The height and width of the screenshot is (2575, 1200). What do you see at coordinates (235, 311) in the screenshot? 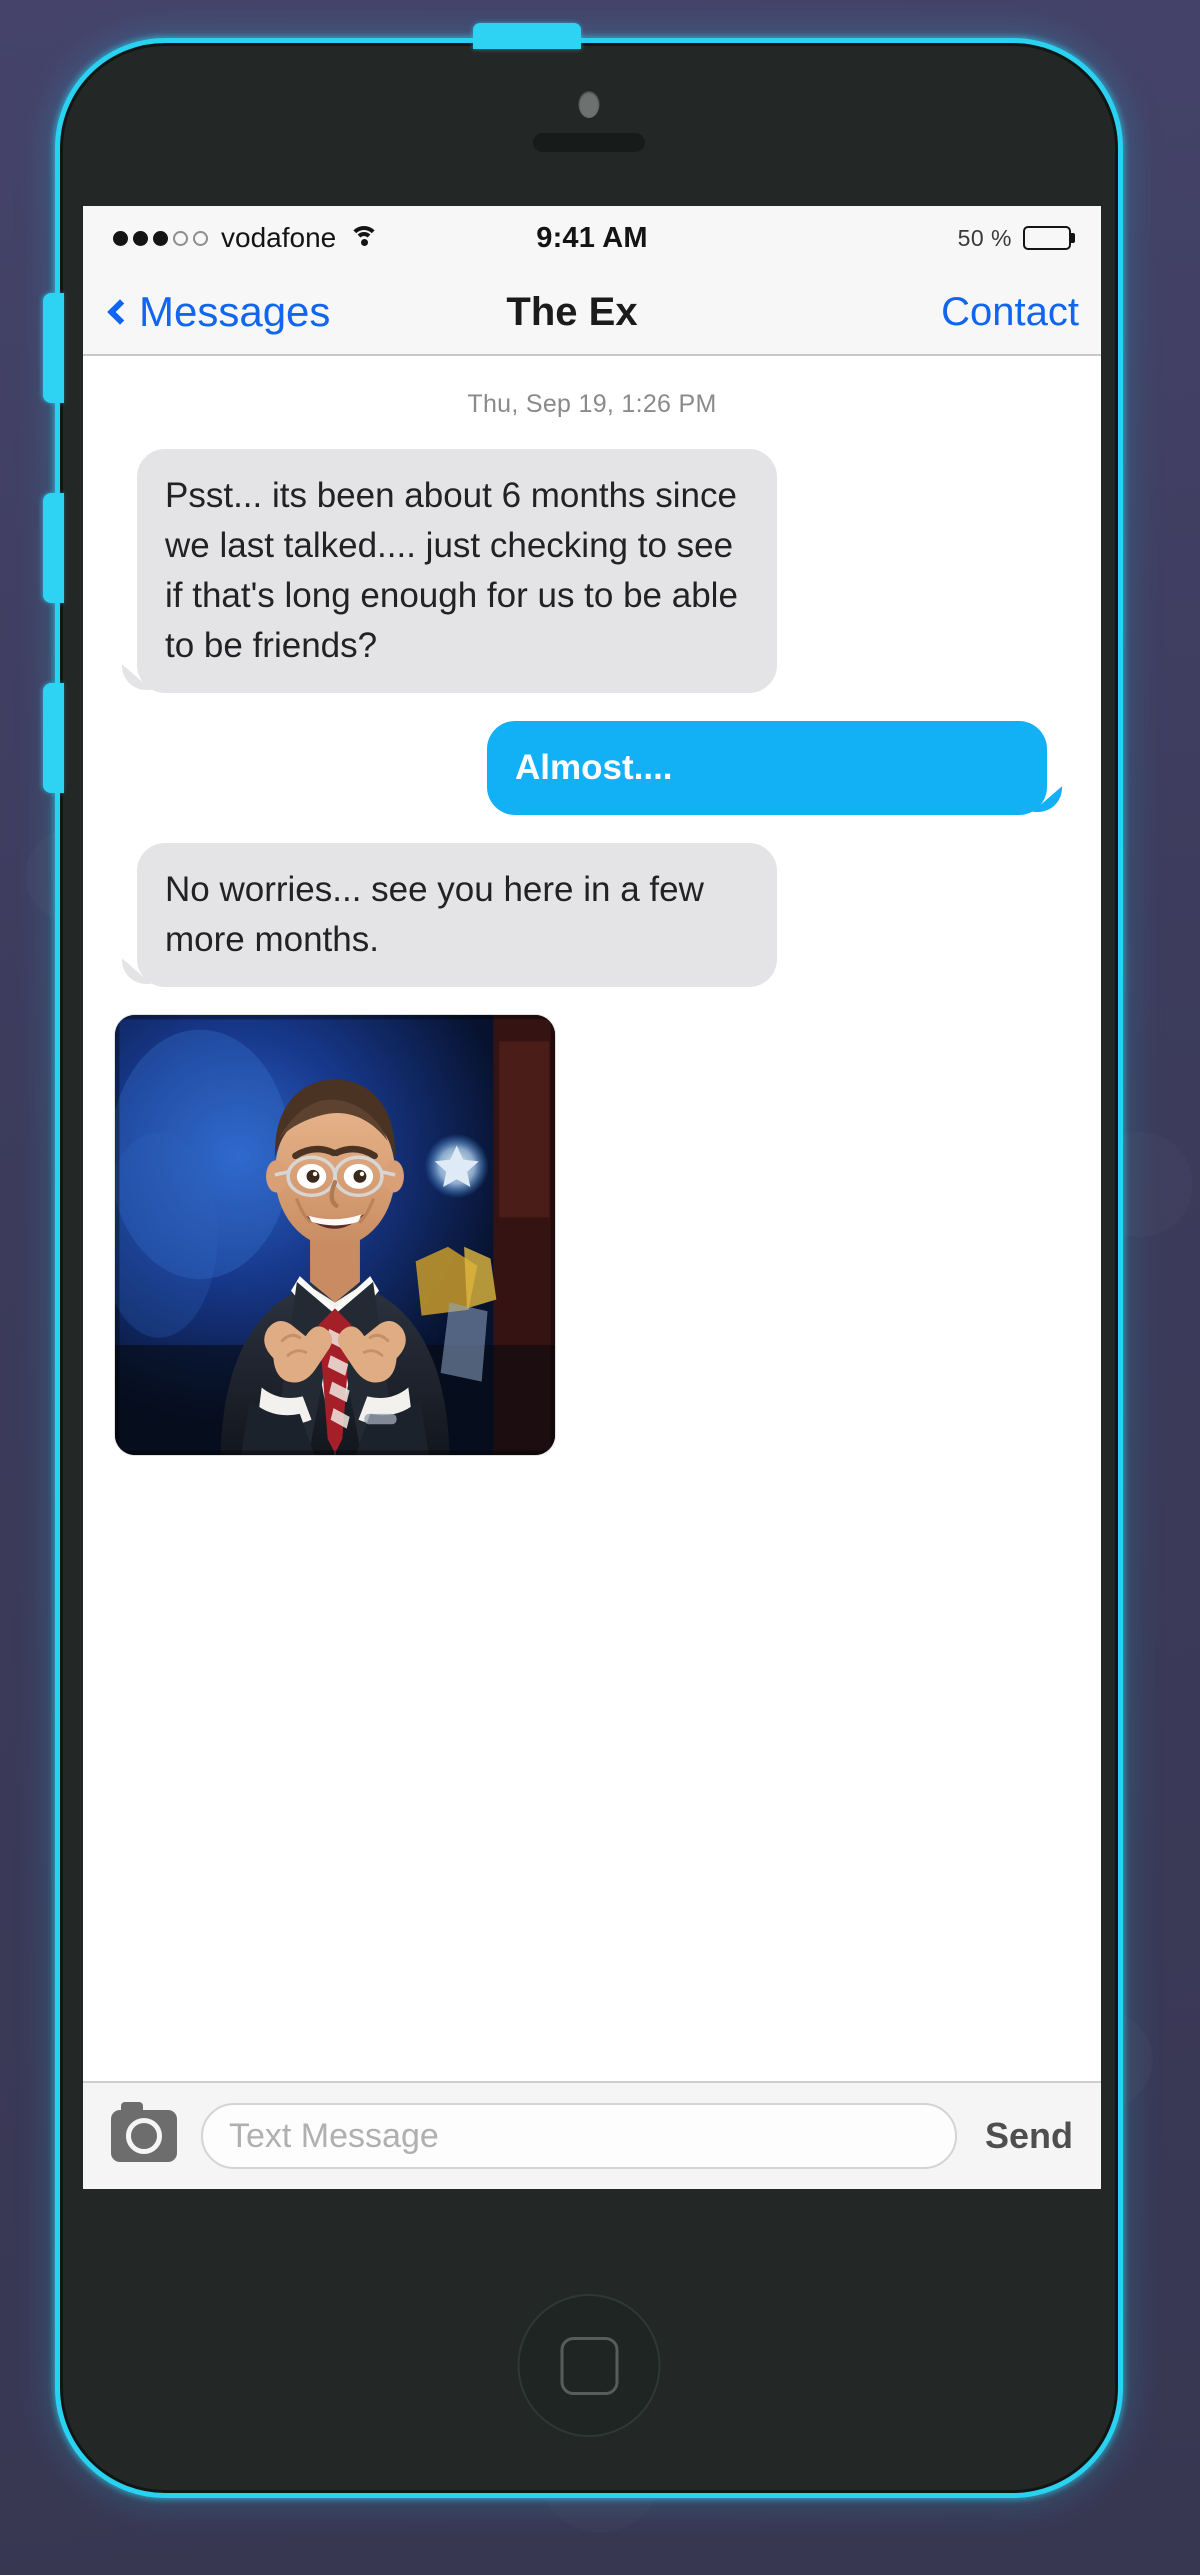
I see `back-button-label: Messages` at bounding box center [235, 311].